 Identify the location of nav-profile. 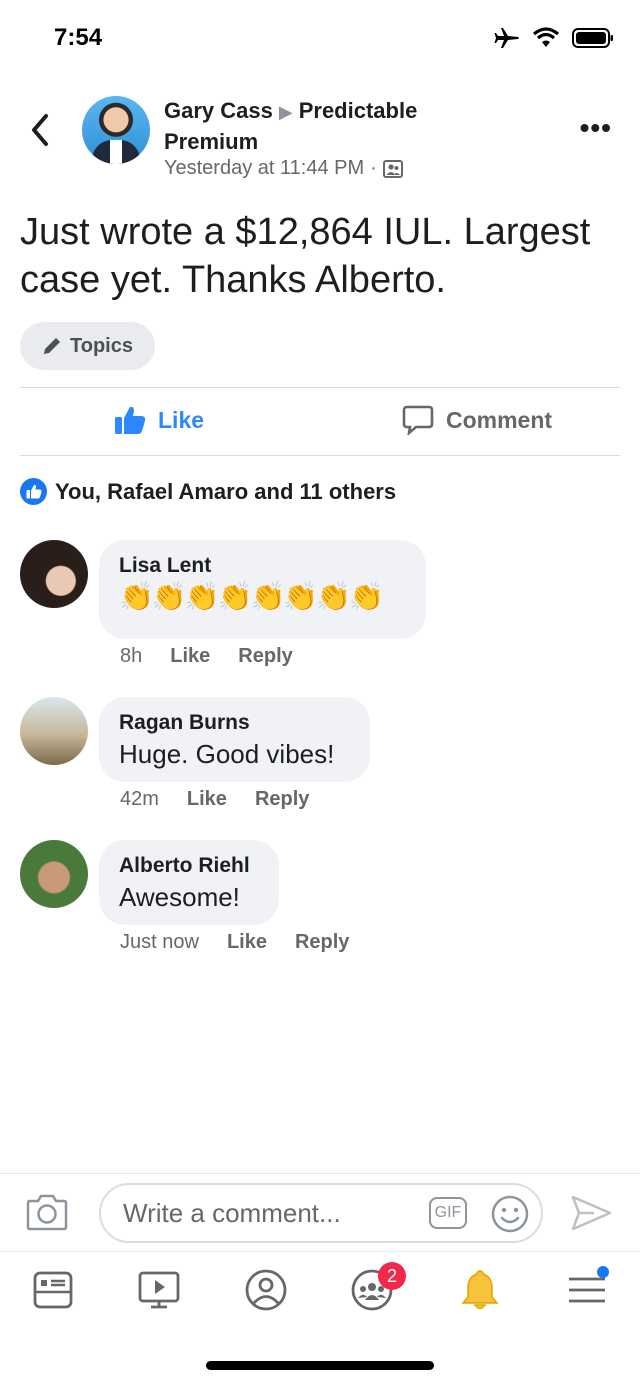
(266, 1290).